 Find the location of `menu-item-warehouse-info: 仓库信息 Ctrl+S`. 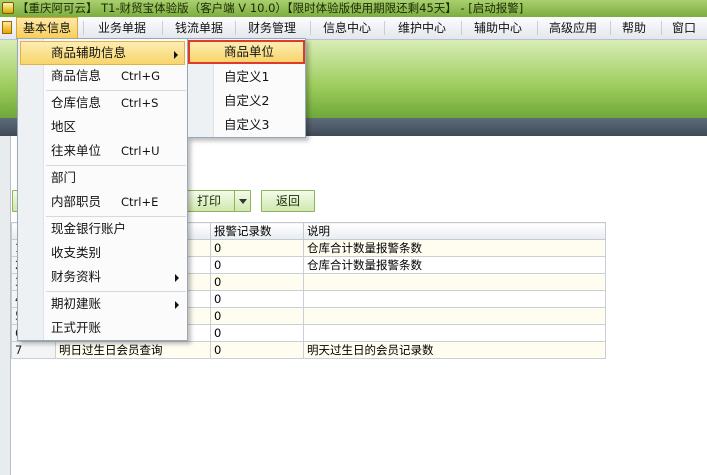

menu-item-warehouse-info: 仓库信息 Ctrl+S is located at coordinates (102, 103).